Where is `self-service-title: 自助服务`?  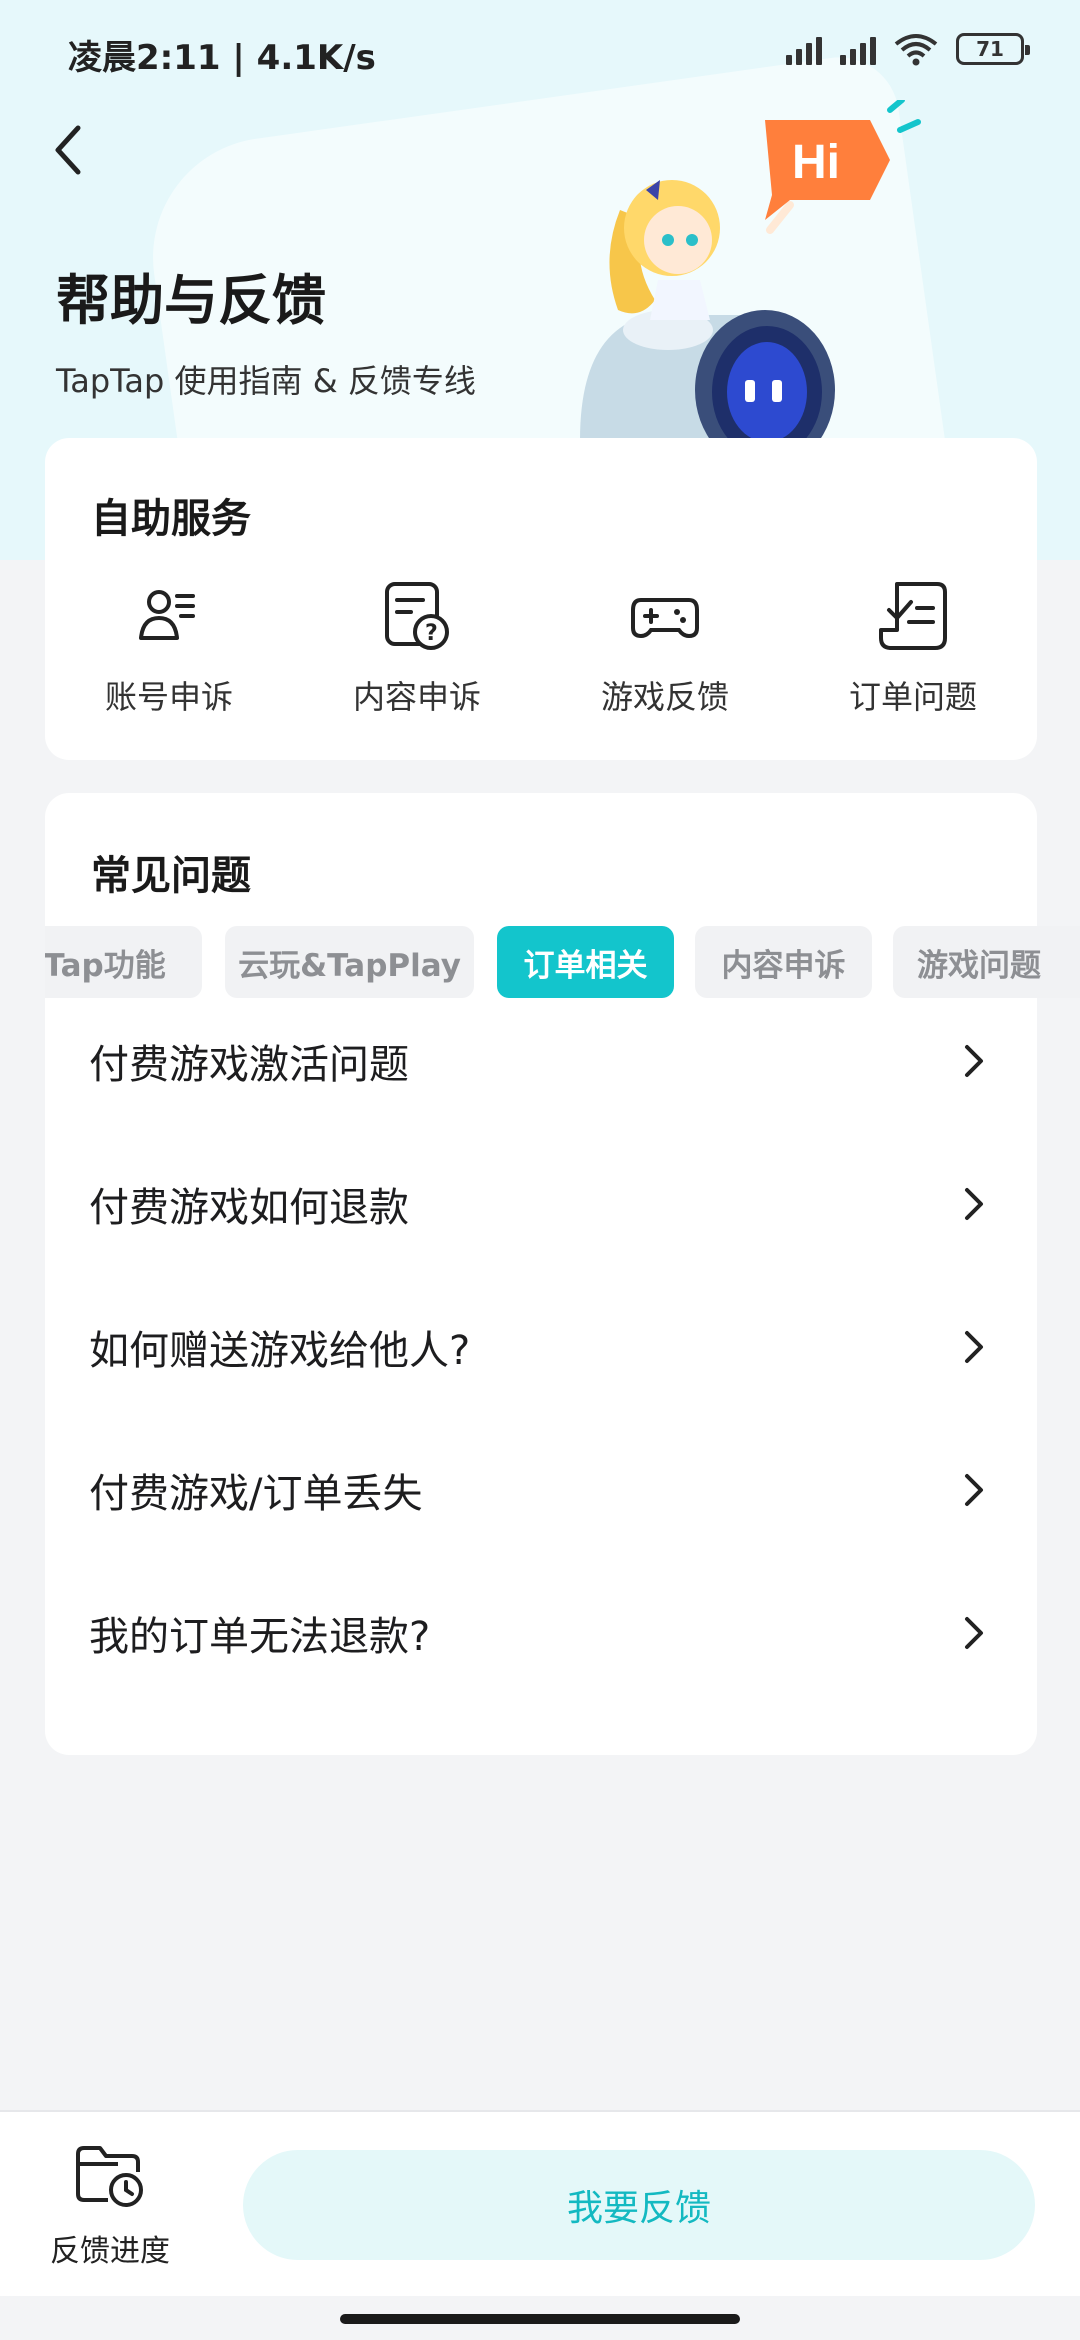 self-service-title: 自助服务 is located at coordinates (171, 519).